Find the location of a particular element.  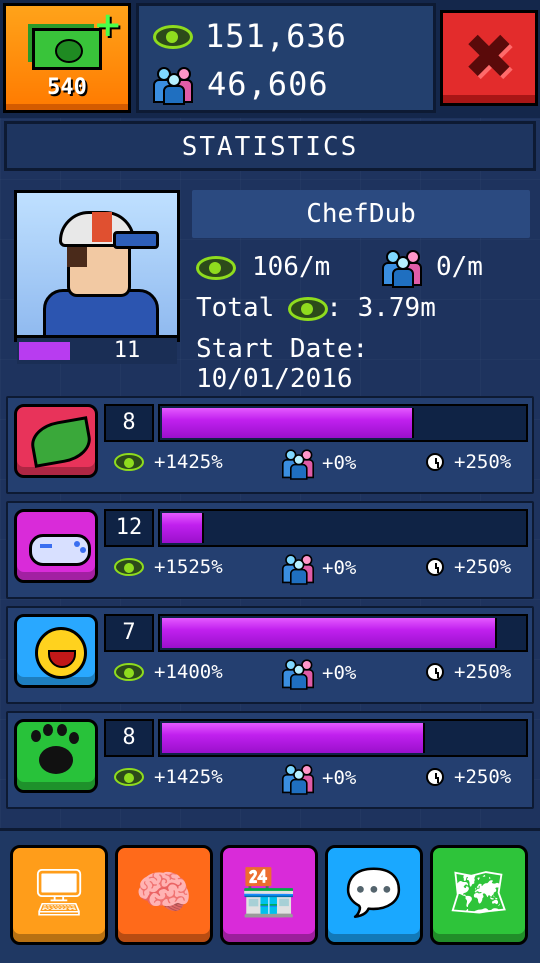

shop-button: 🏪 is located at coordinates (269, 895).